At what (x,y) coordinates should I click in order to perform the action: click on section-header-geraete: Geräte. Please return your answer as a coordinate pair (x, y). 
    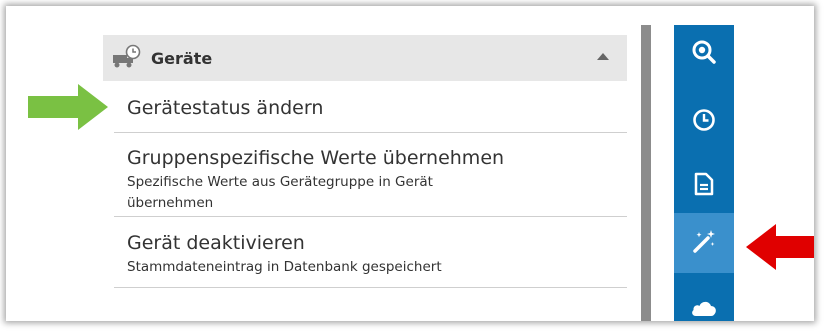
    Looking at the image, I should click on (365, 58).